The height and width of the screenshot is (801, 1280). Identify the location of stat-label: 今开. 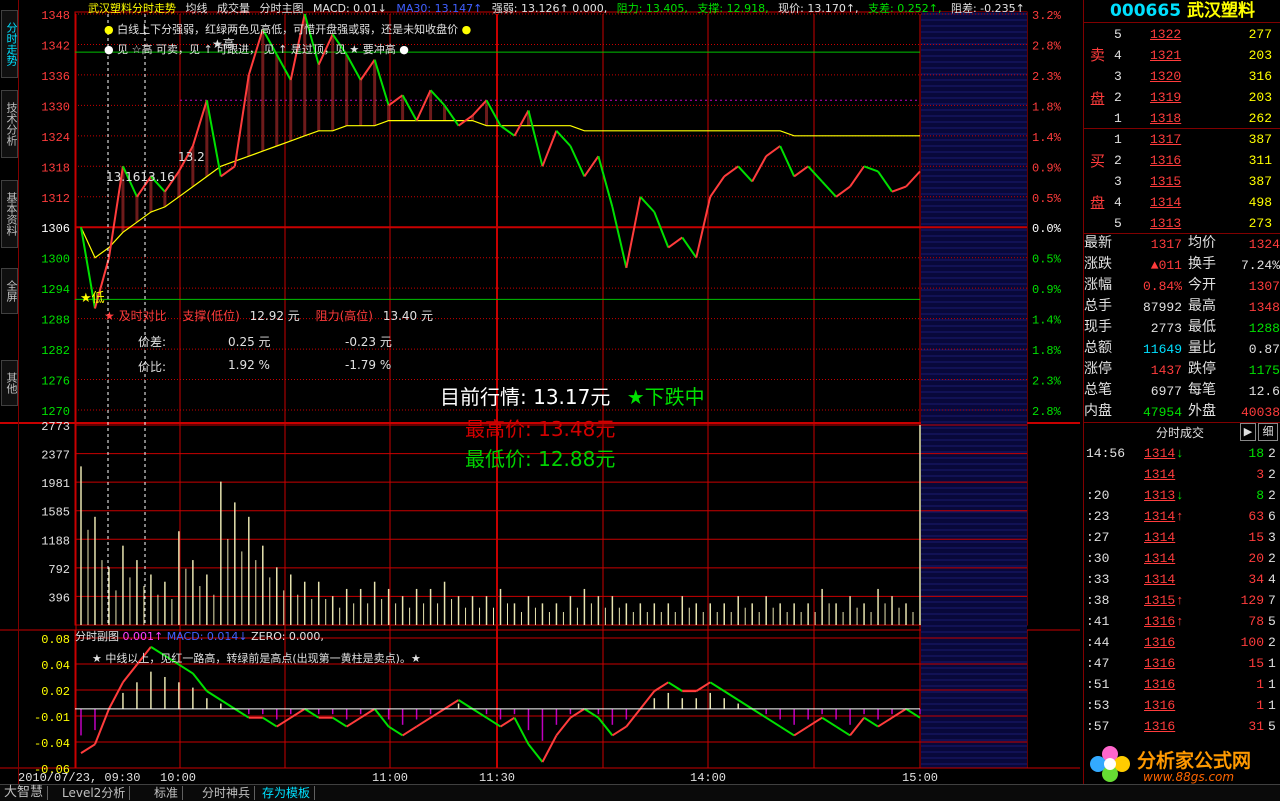
(1202, 286).